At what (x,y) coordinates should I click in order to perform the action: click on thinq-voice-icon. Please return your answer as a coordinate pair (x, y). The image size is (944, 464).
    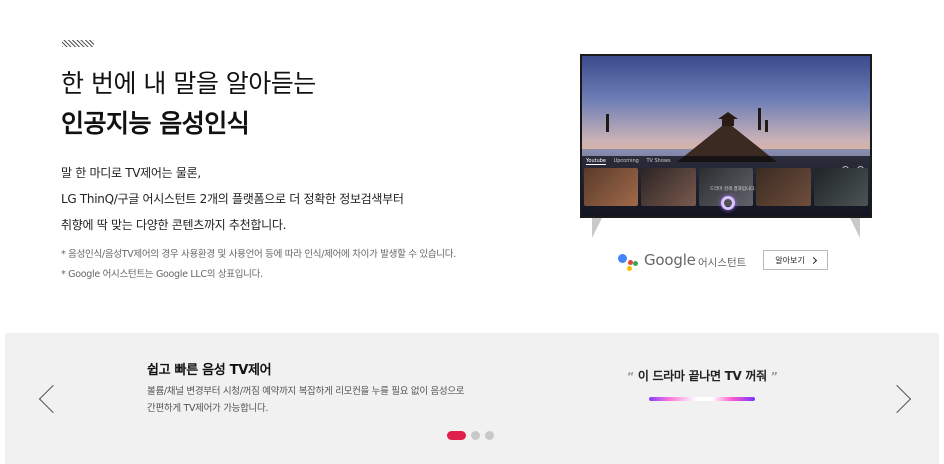
    Looking at the image, I should click on (728, 203).